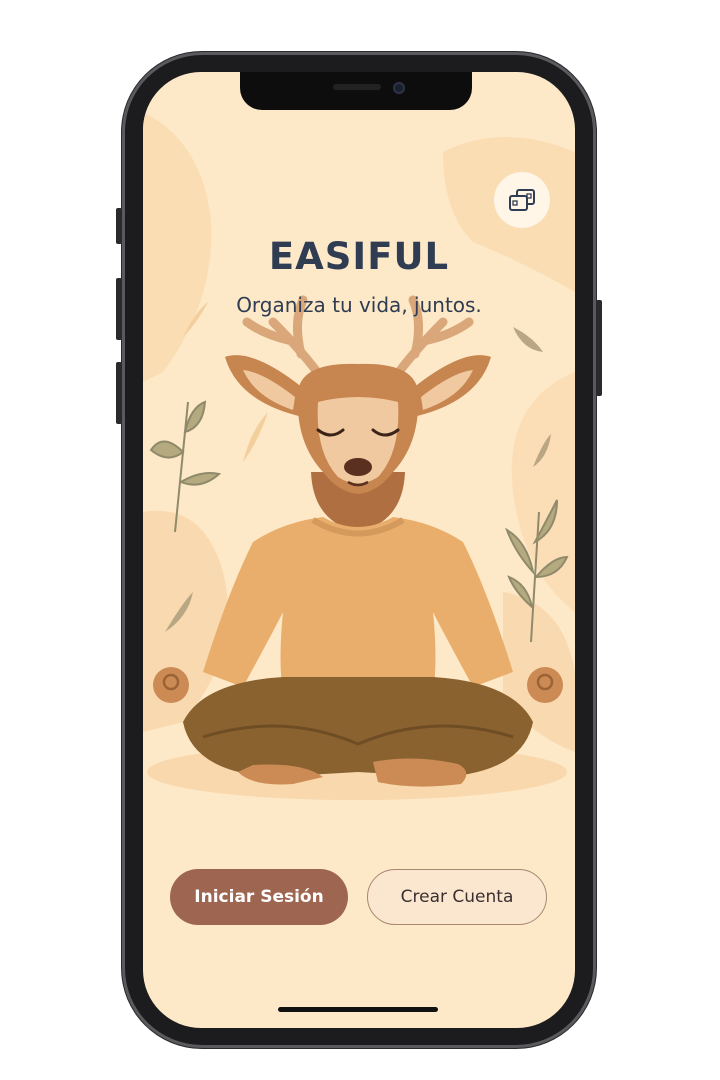  What do you see at coordinates (119, 226) in the screenshot?
I see `mute-switch` at bounding box center [119, 226].